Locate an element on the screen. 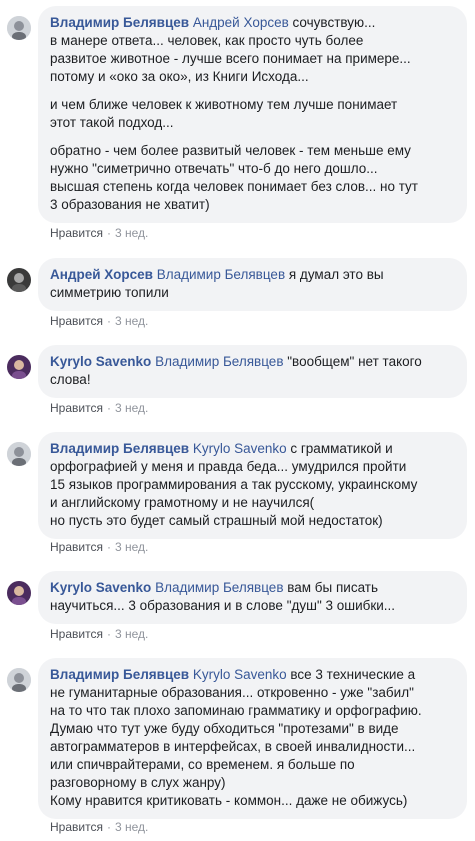 The height and width of the screenshot is (841, 475). text-line: 3 образования не хватит) is located at coordinates (130, 204).